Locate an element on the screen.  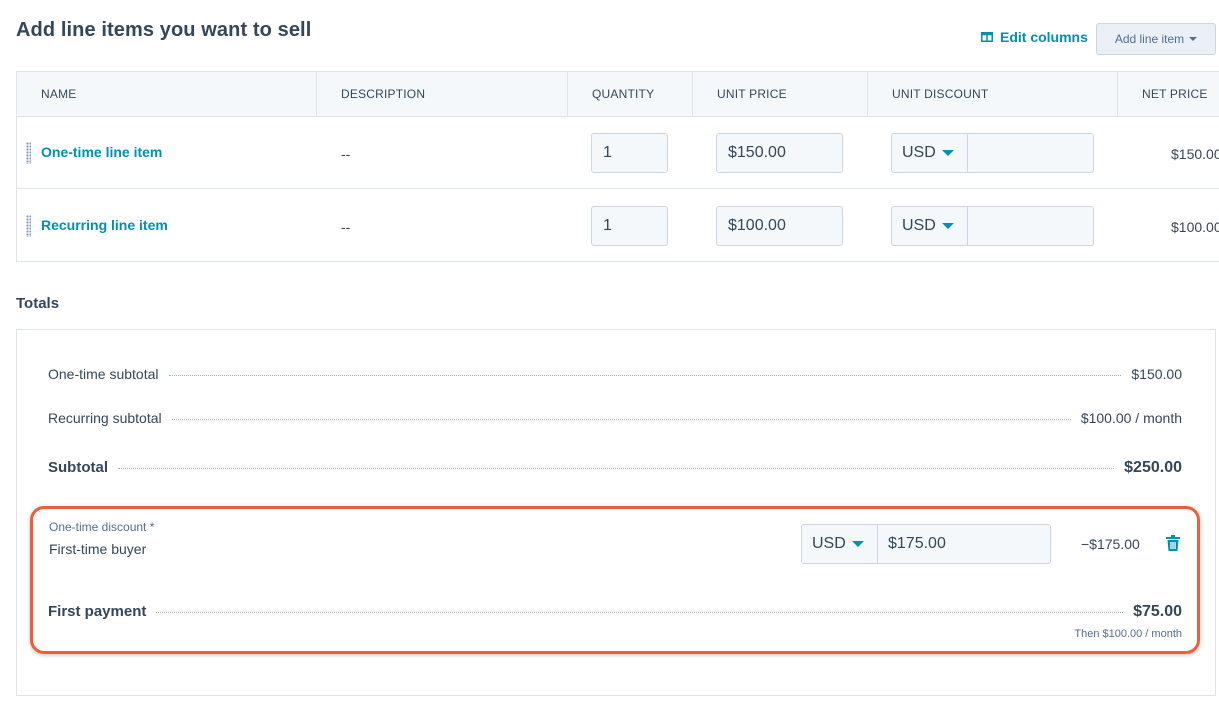
column-header-quantity: QUANTITY is located at coordinates (629, 94).